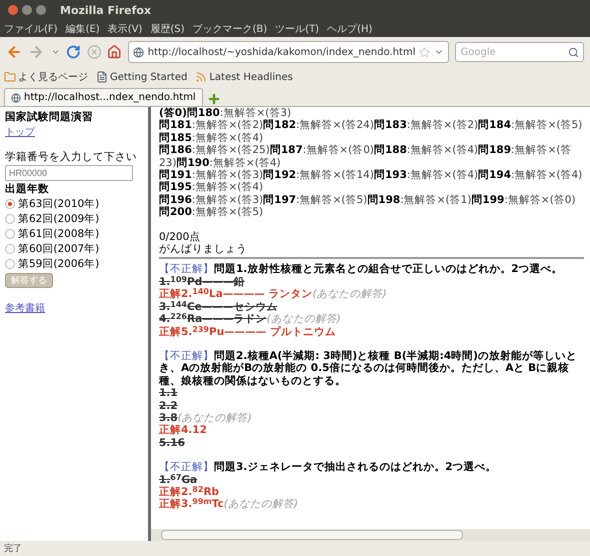  I want to click on search-icon, so click(573, 52).